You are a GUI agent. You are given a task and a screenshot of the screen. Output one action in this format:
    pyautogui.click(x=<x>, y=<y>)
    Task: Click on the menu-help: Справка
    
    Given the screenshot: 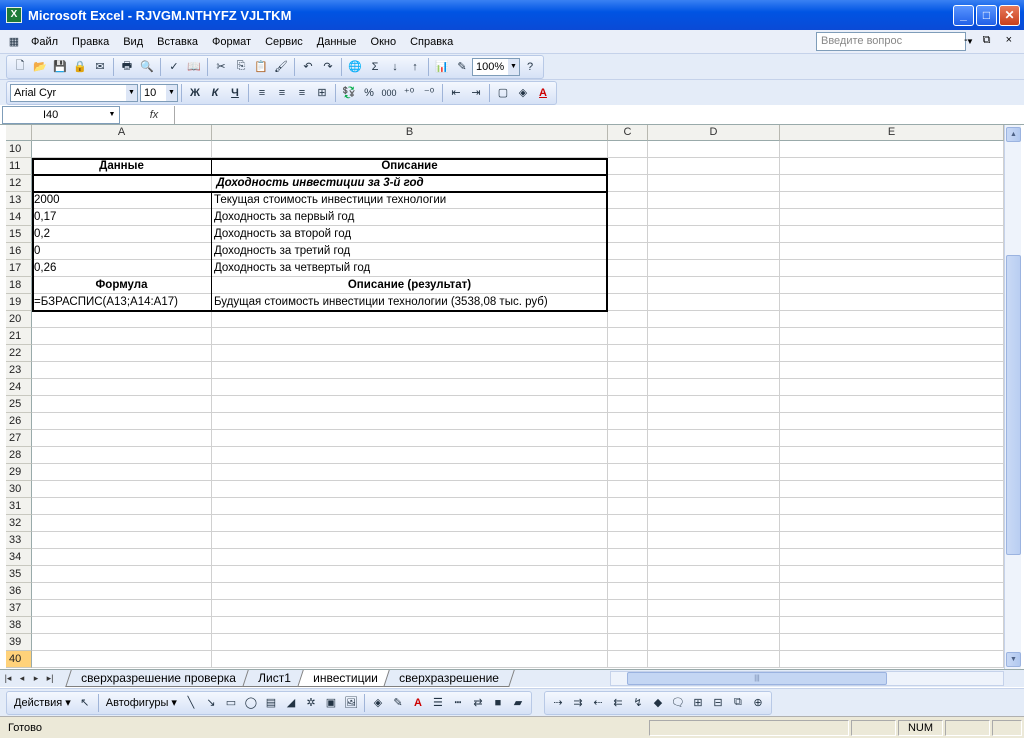 What is the action you would take?
    pyautogui.click(x=431, y=42)
    